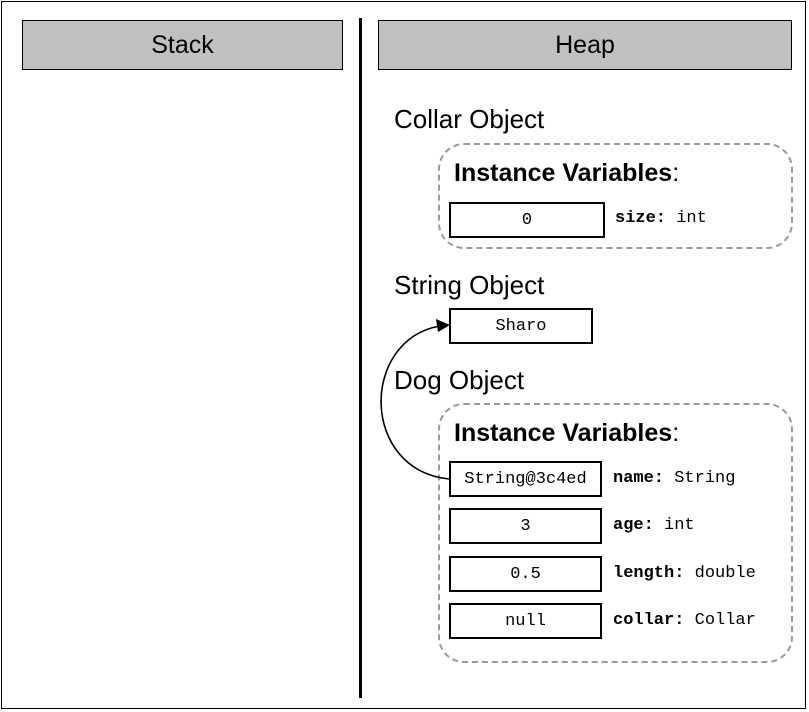  I want to click on name-reference-arrowhead, so click(443, 325).